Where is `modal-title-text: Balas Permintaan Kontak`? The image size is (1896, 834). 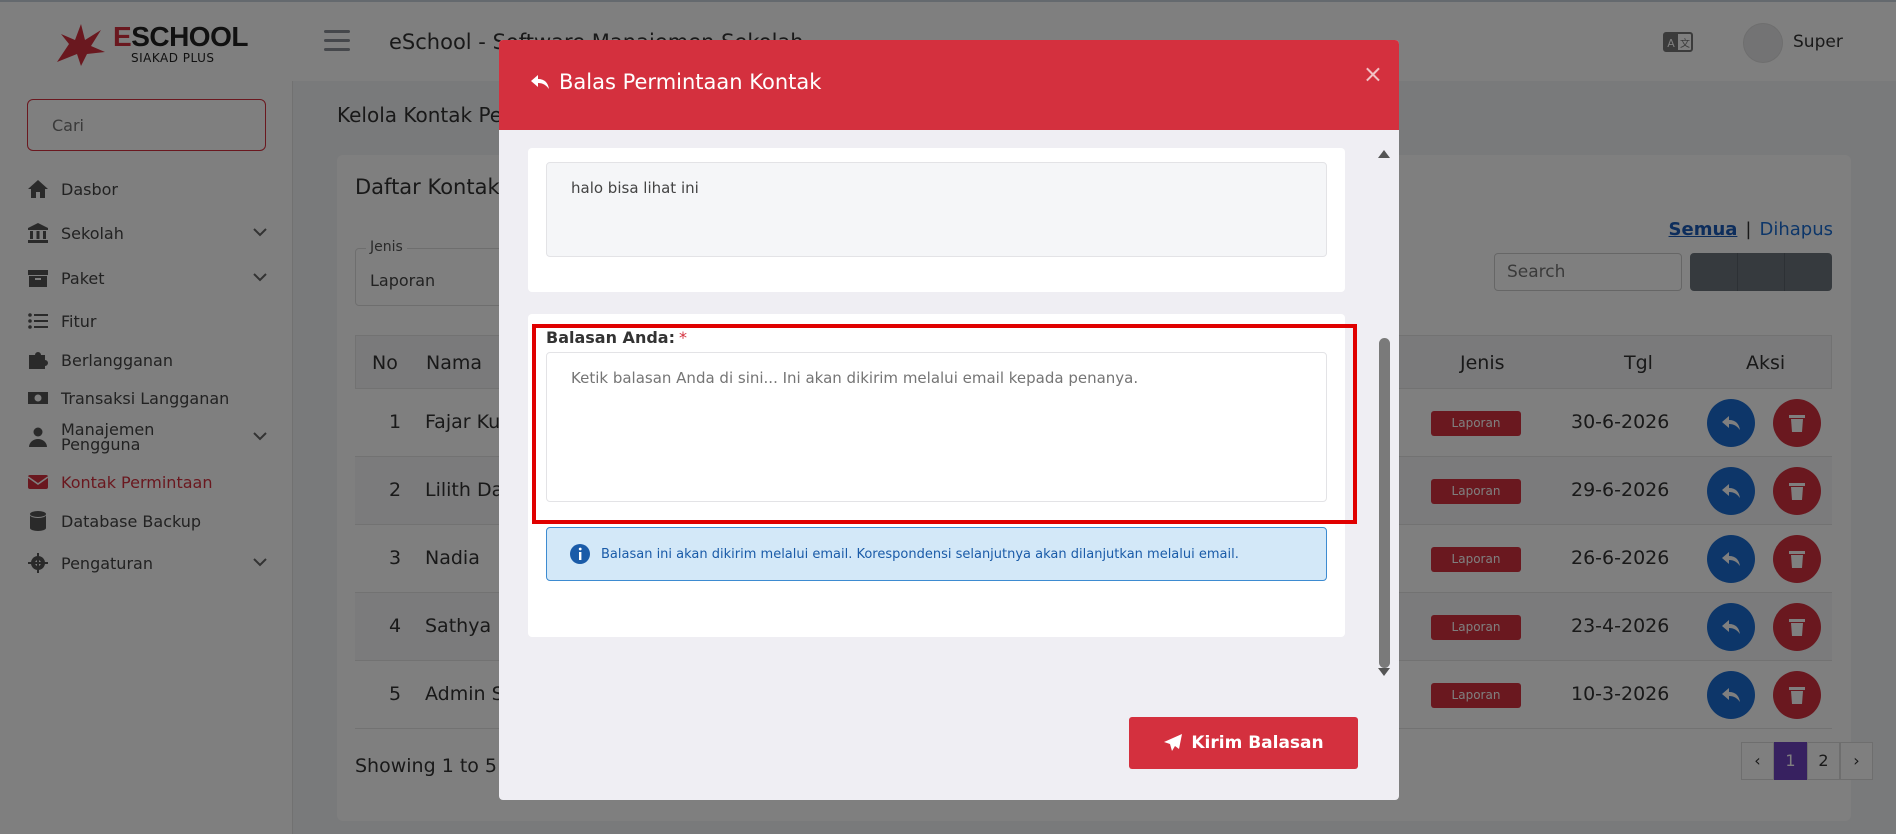 modal-title-text: Balas Permintaan Kontak is located at coordinates (690, 82).